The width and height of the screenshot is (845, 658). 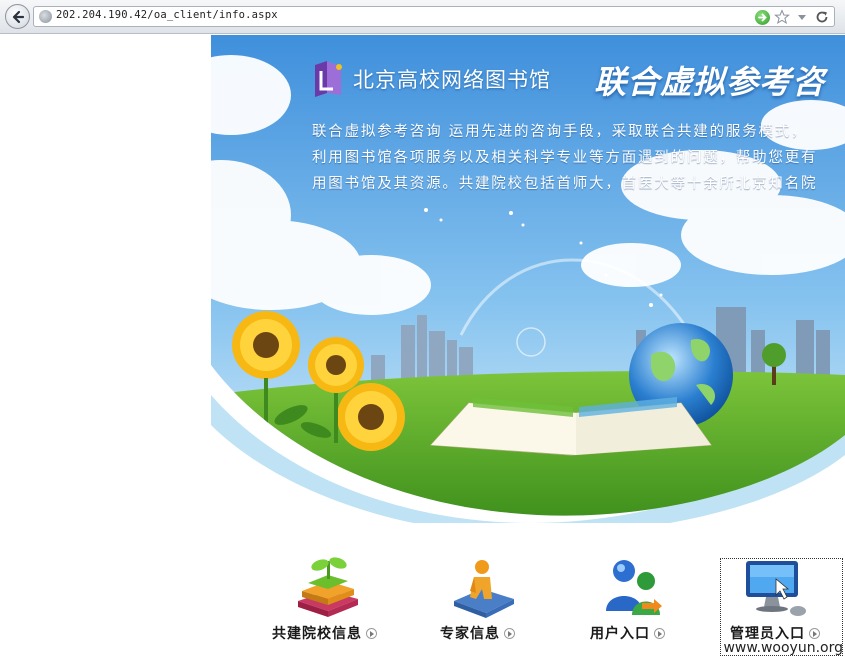 I want to click on intro-line: 用图书馆及其资源。共建院校包括首师大，首医大等十余所北京知名院, so click(x=565, y=184).